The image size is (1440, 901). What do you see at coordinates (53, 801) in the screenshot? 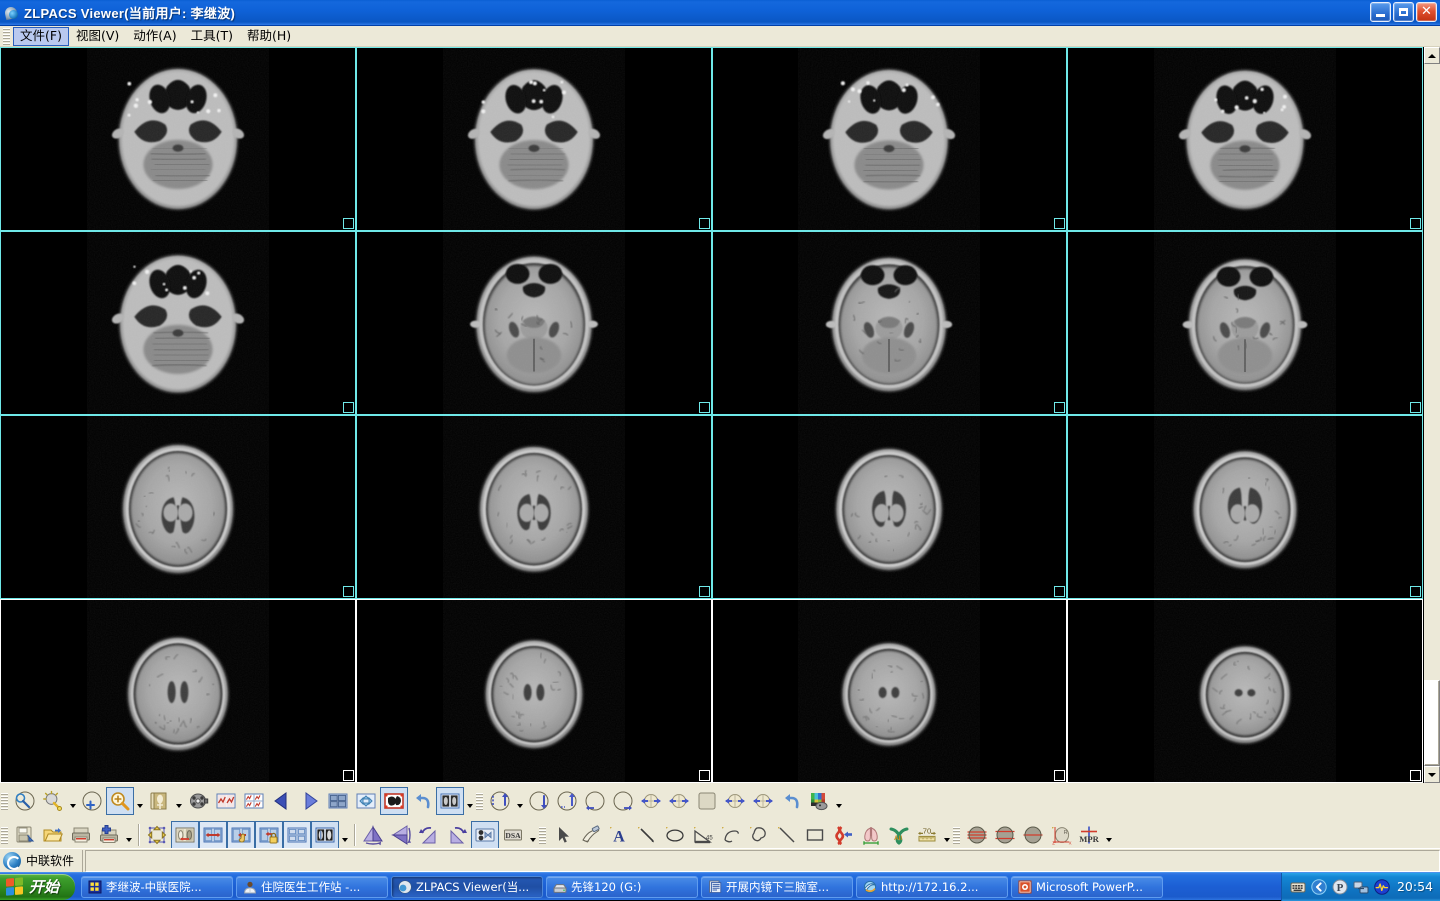
I see `brightness-contrast-button` at bounding box center [53, 801].